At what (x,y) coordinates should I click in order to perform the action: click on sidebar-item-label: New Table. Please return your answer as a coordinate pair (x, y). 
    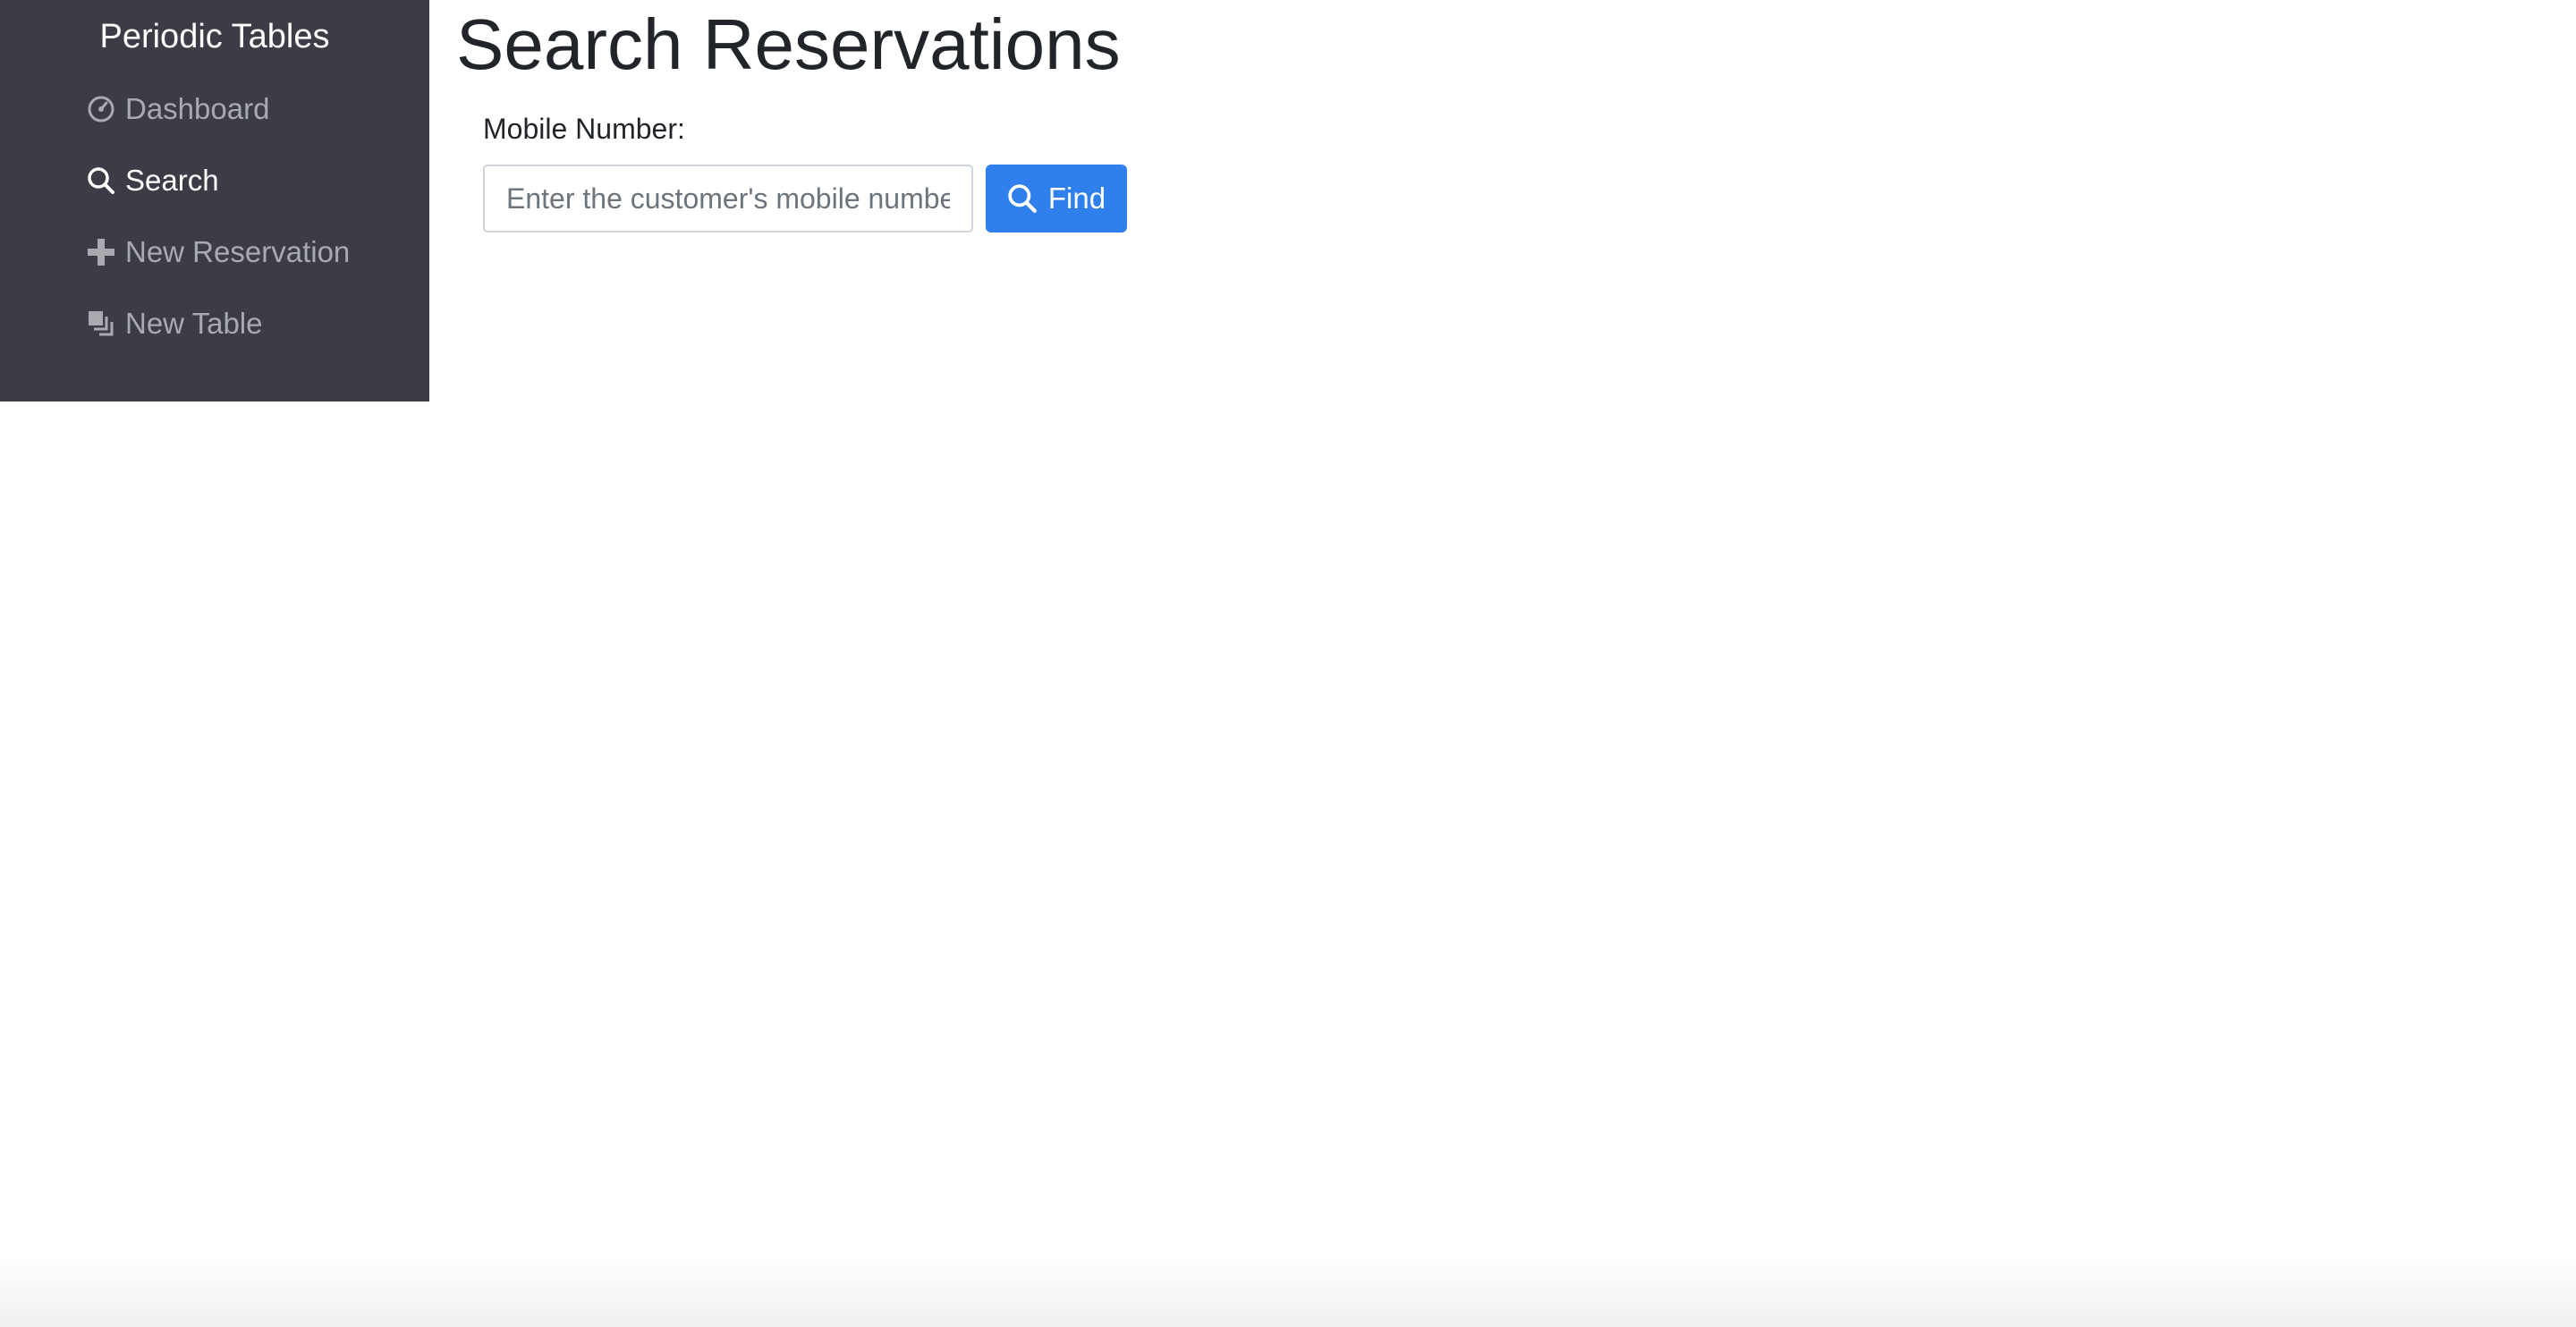
    Looking at the image, I should click on (194, 323).